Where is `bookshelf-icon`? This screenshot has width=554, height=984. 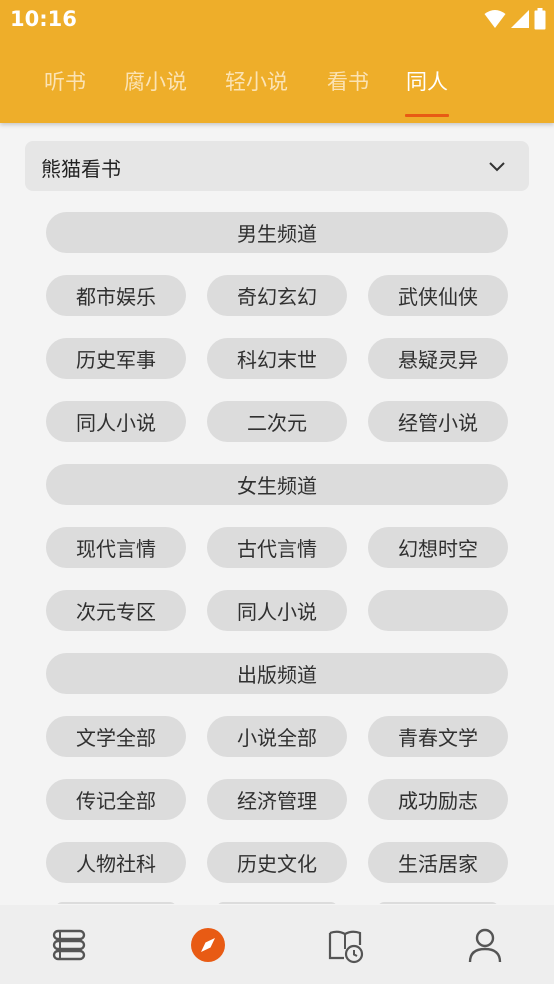
bookshelf-icon is located at coordinates (69, 945).